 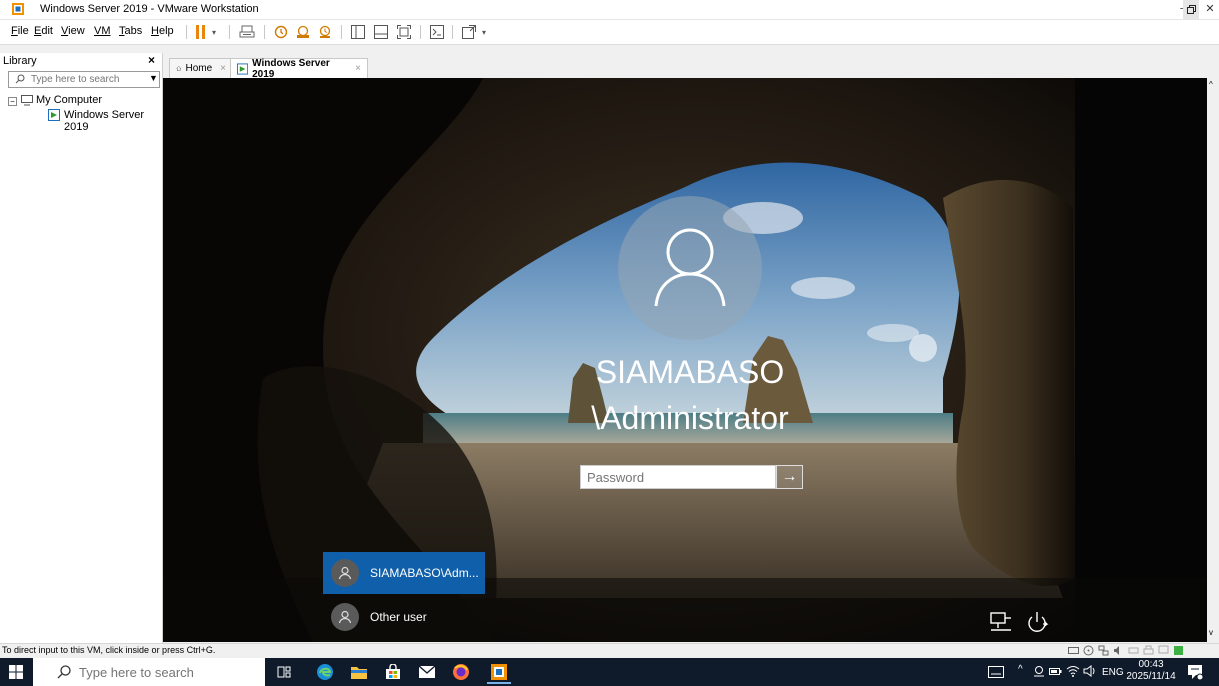 What do you see at coordinates (179, 68) in the screenshot?
I see `home-icon` at bounding box center [179, 68].